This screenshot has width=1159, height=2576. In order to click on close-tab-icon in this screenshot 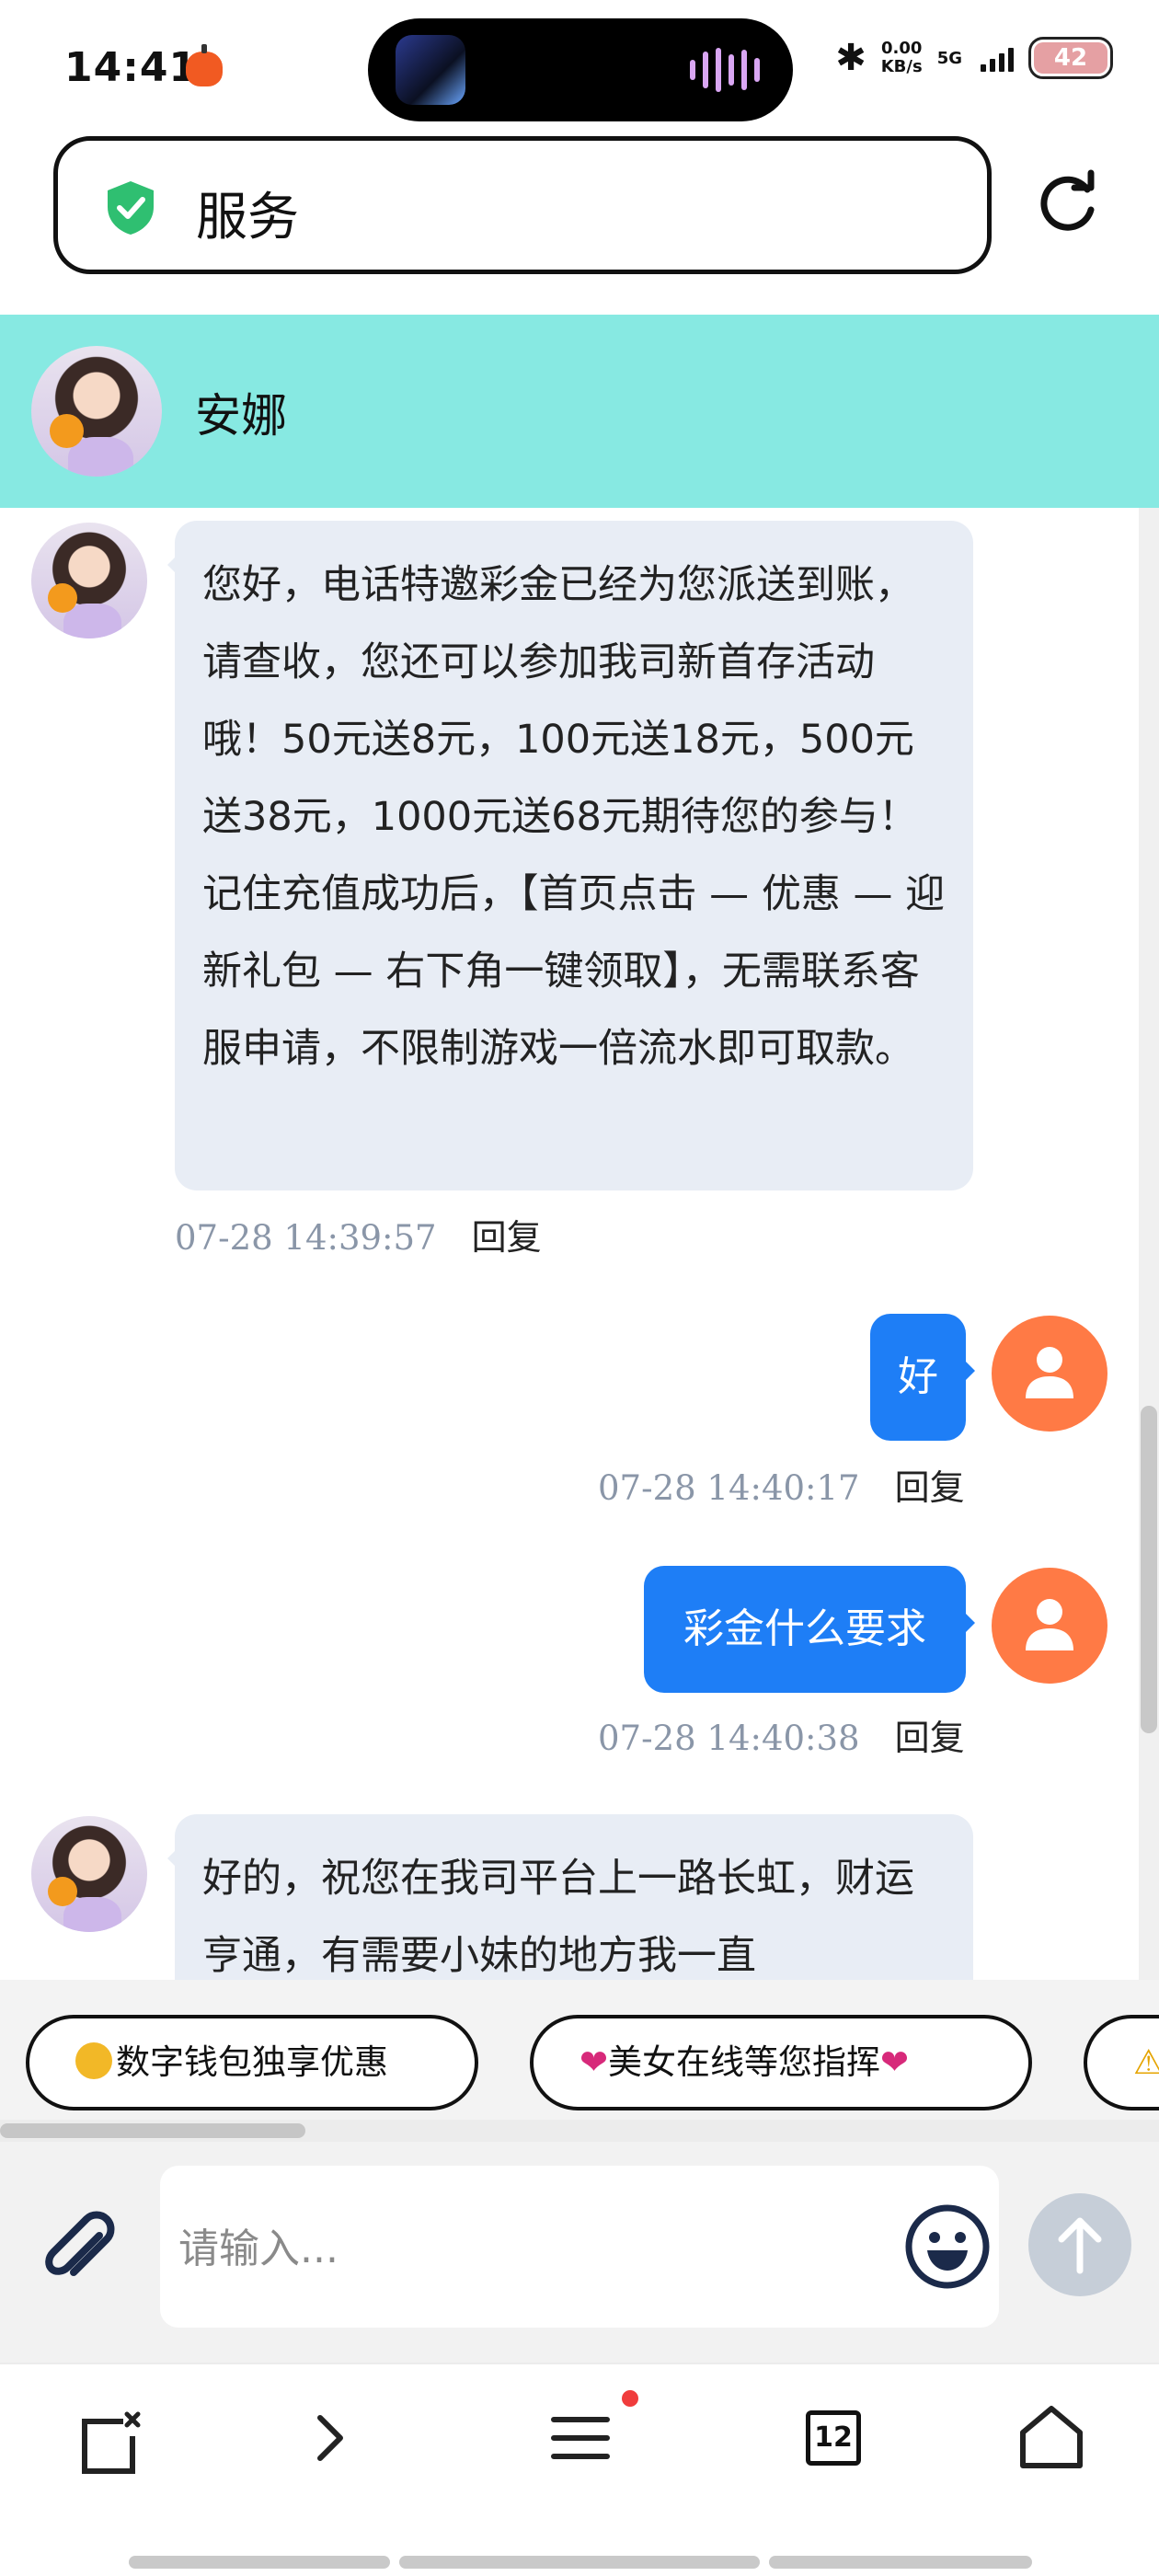, I will do `click(109, 2446)`.